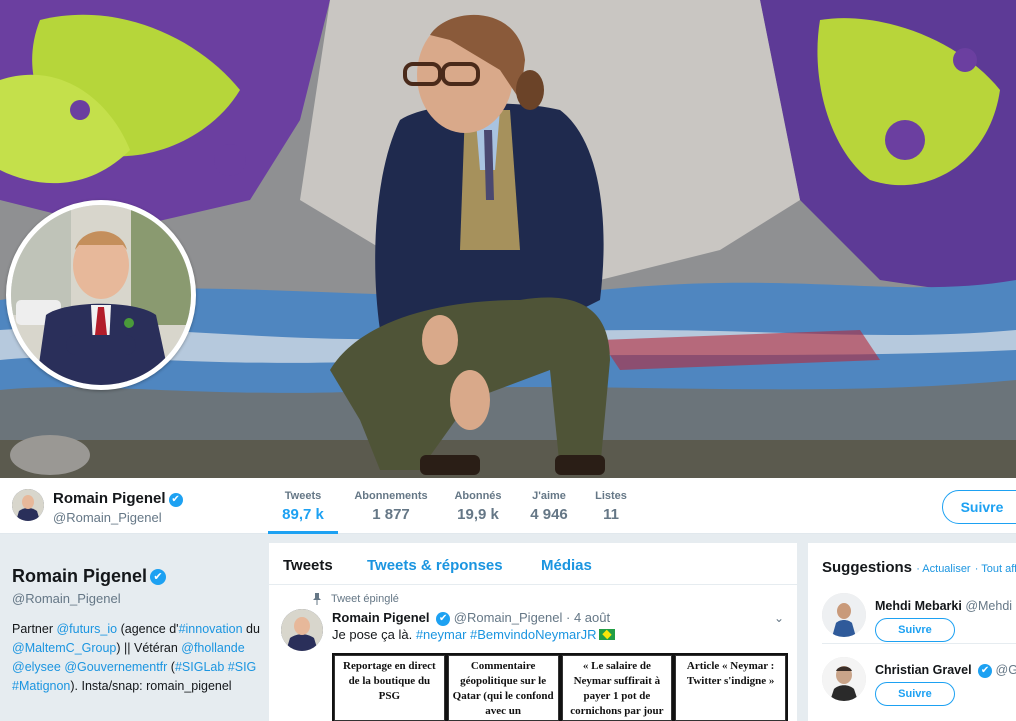 The image size is (1016, 721). I want to click on tab-tweets: Tweets, so click(308, 565).